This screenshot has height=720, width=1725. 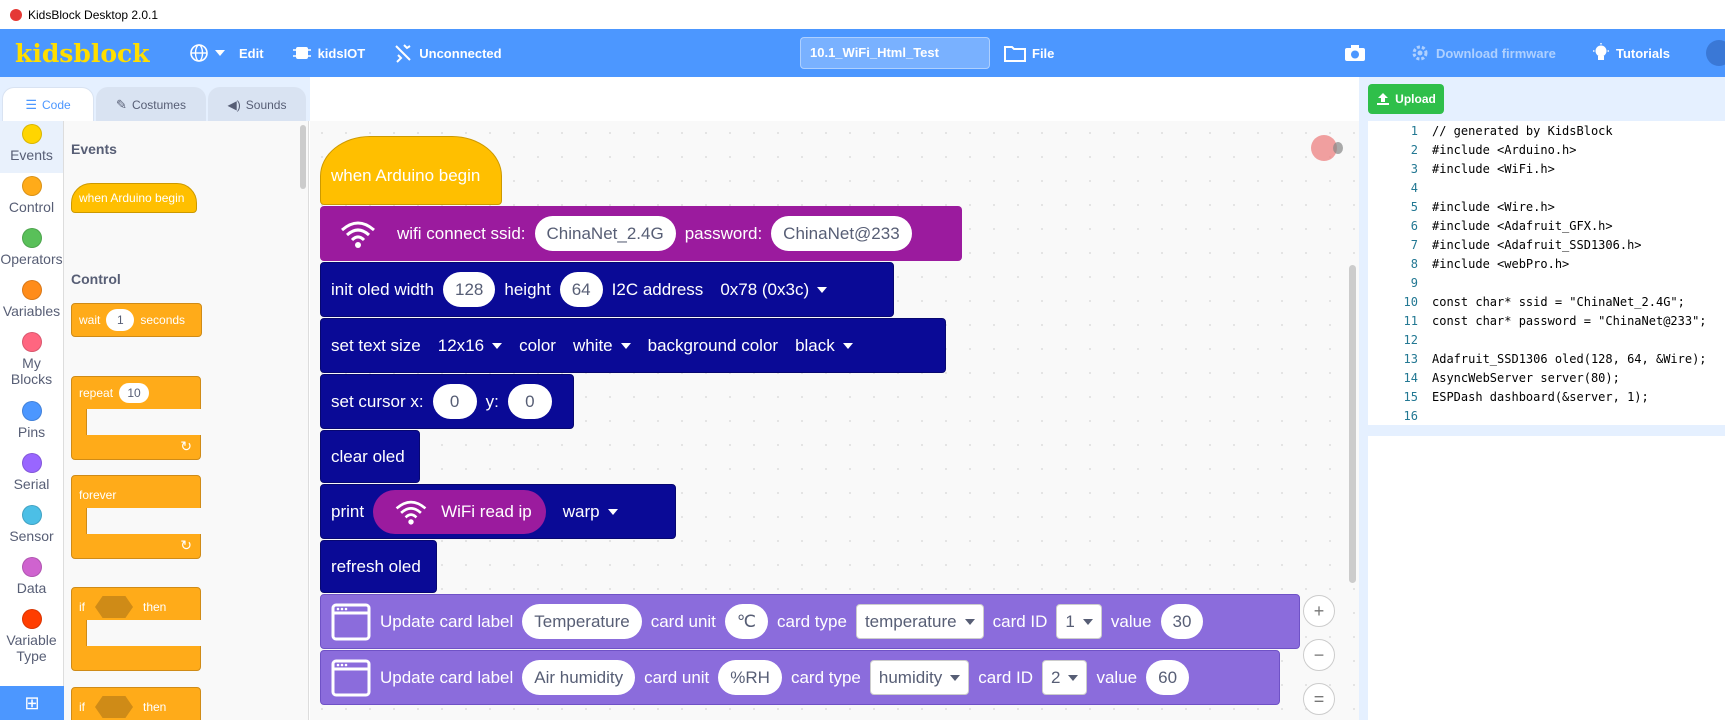 What do you see at coordinates (1537, 245) in the screenshot?
I see `code-line: #include <Adafruit_SSD1306.h>` at bounding box center [1537, 245].